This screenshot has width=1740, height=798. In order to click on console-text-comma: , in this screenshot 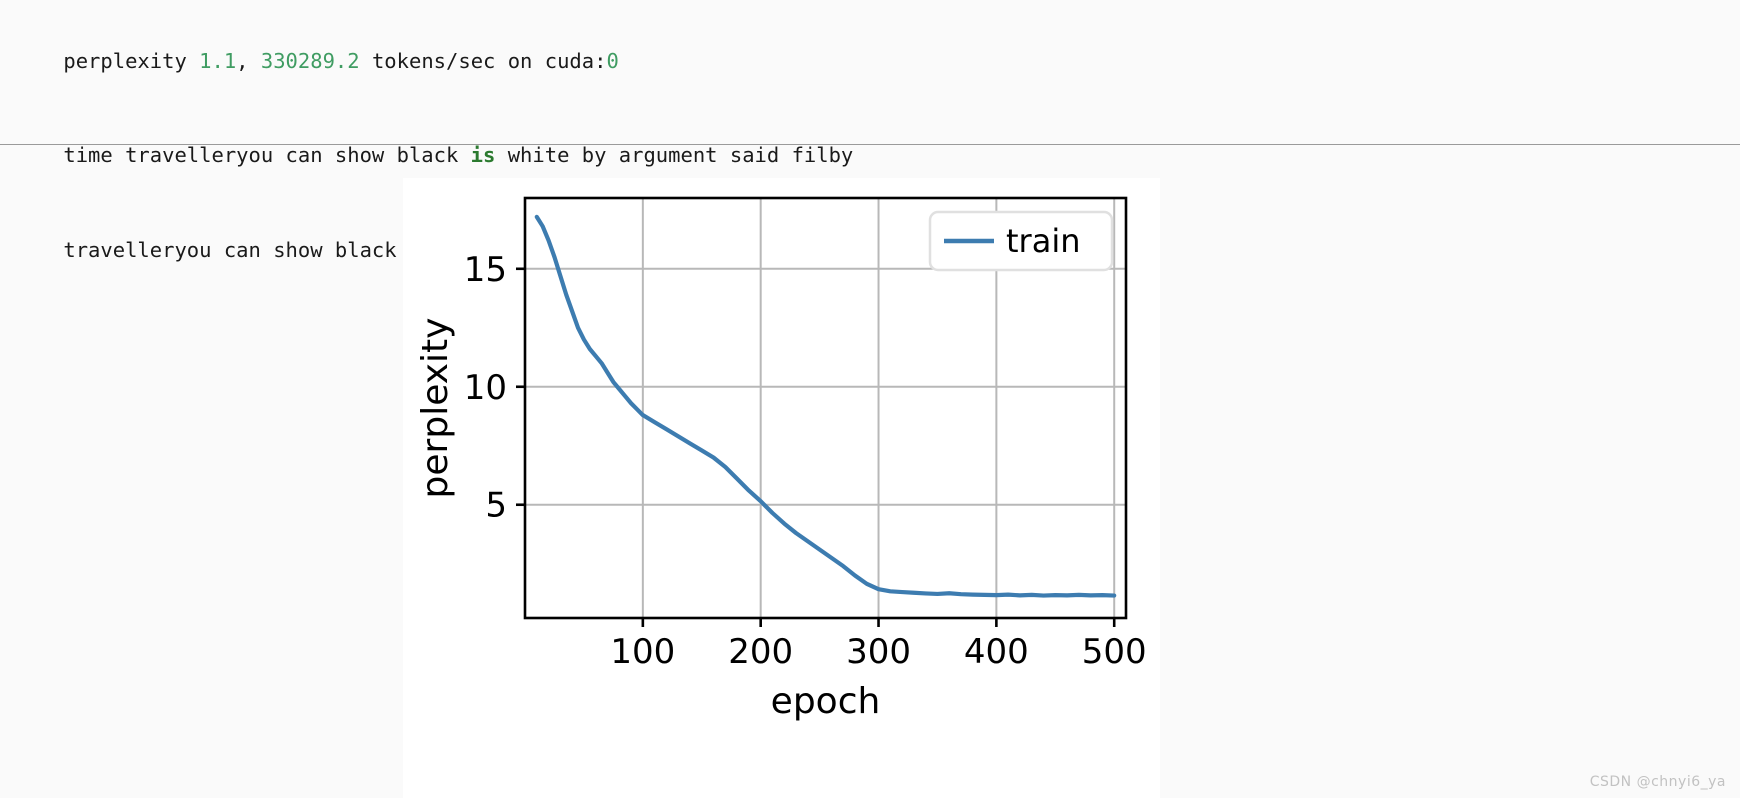, I will do `click(248, 60)`.